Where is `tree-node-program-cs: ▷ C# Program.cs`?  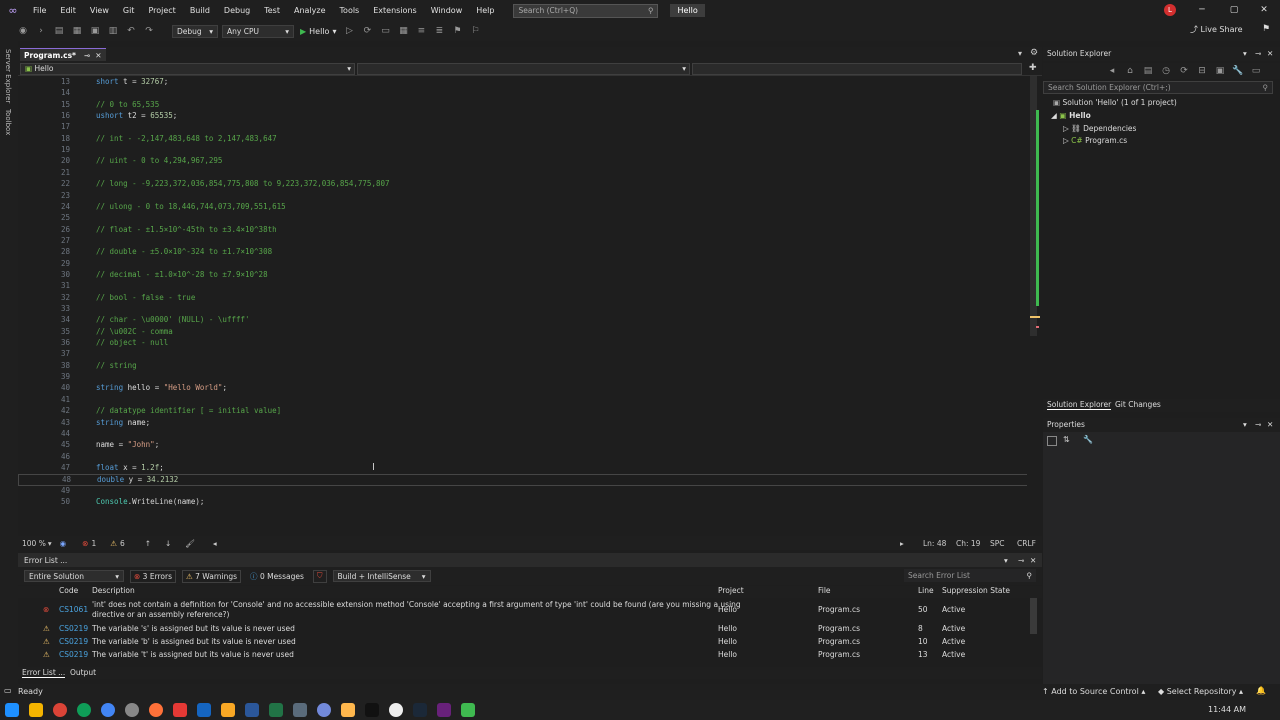
tree-node-program-cs: ▷ C# Program.cs is located at coordinates (1095, 140).